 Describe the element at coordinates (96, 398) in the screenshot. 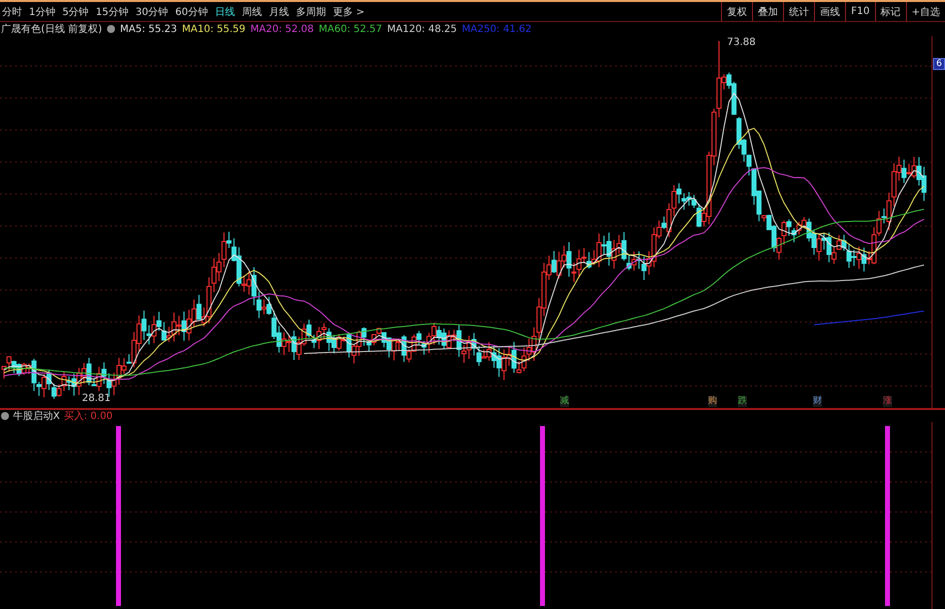

I see `low-price-label: 28.81` at that location.